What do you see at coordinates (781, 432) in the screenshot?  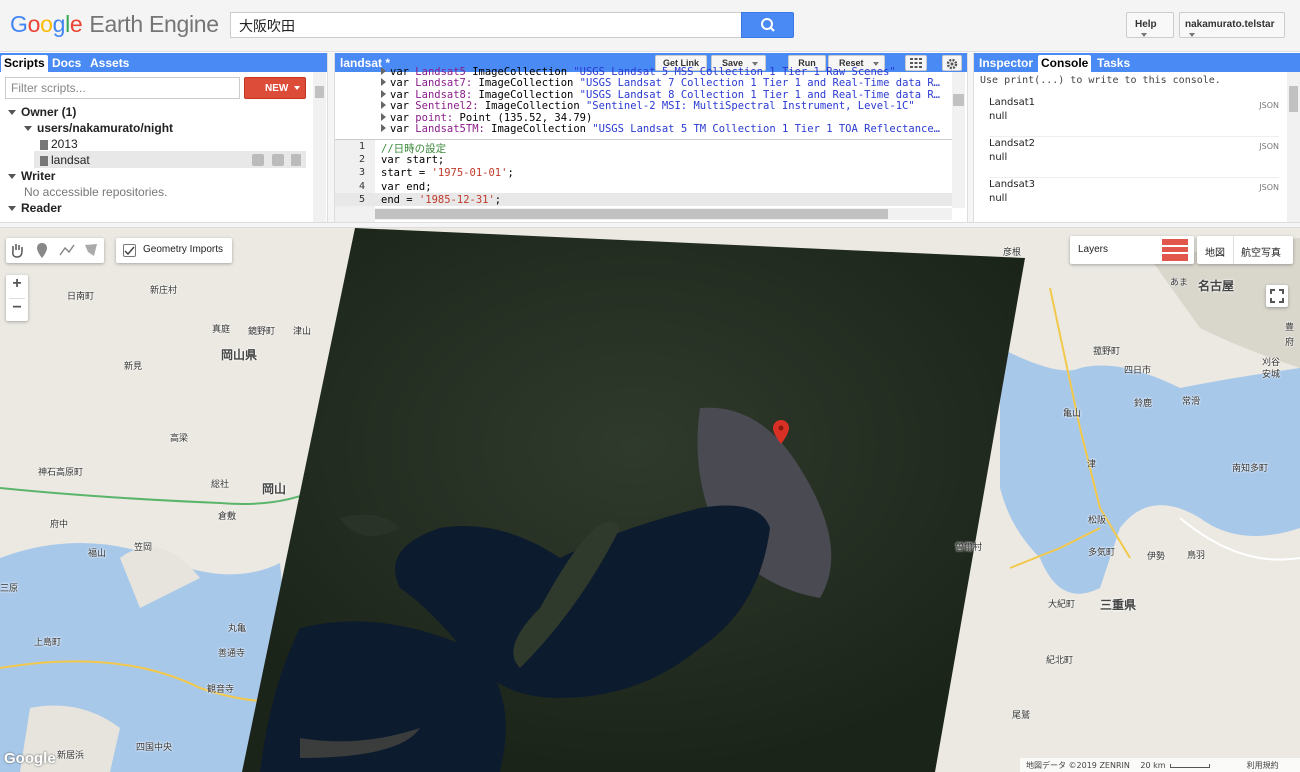 I see `map-pin-icon` at bounding box center [781, 432].